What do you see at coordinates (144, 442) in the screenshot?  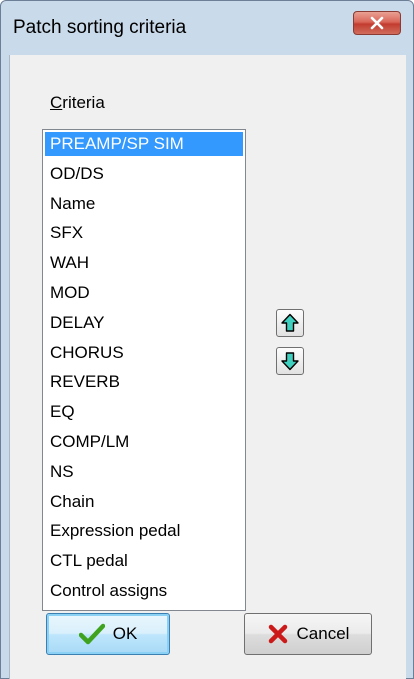 I see `list-item: COMP/LM` at bounding box center [144, 442].